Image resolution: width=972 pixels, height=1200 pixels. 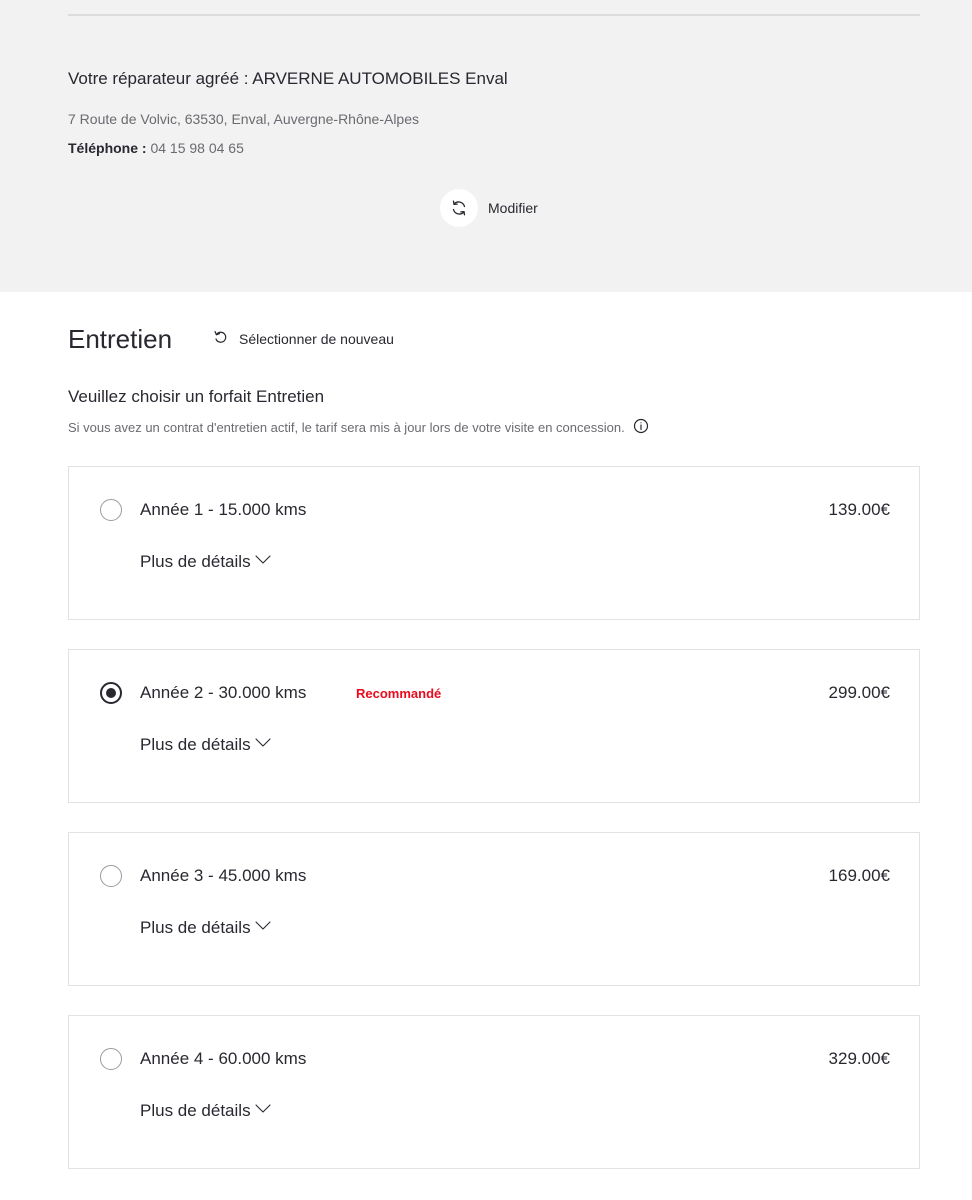 I want to click on package-name: Année 1 - 15.000 kms, so click(x=223, y=509).